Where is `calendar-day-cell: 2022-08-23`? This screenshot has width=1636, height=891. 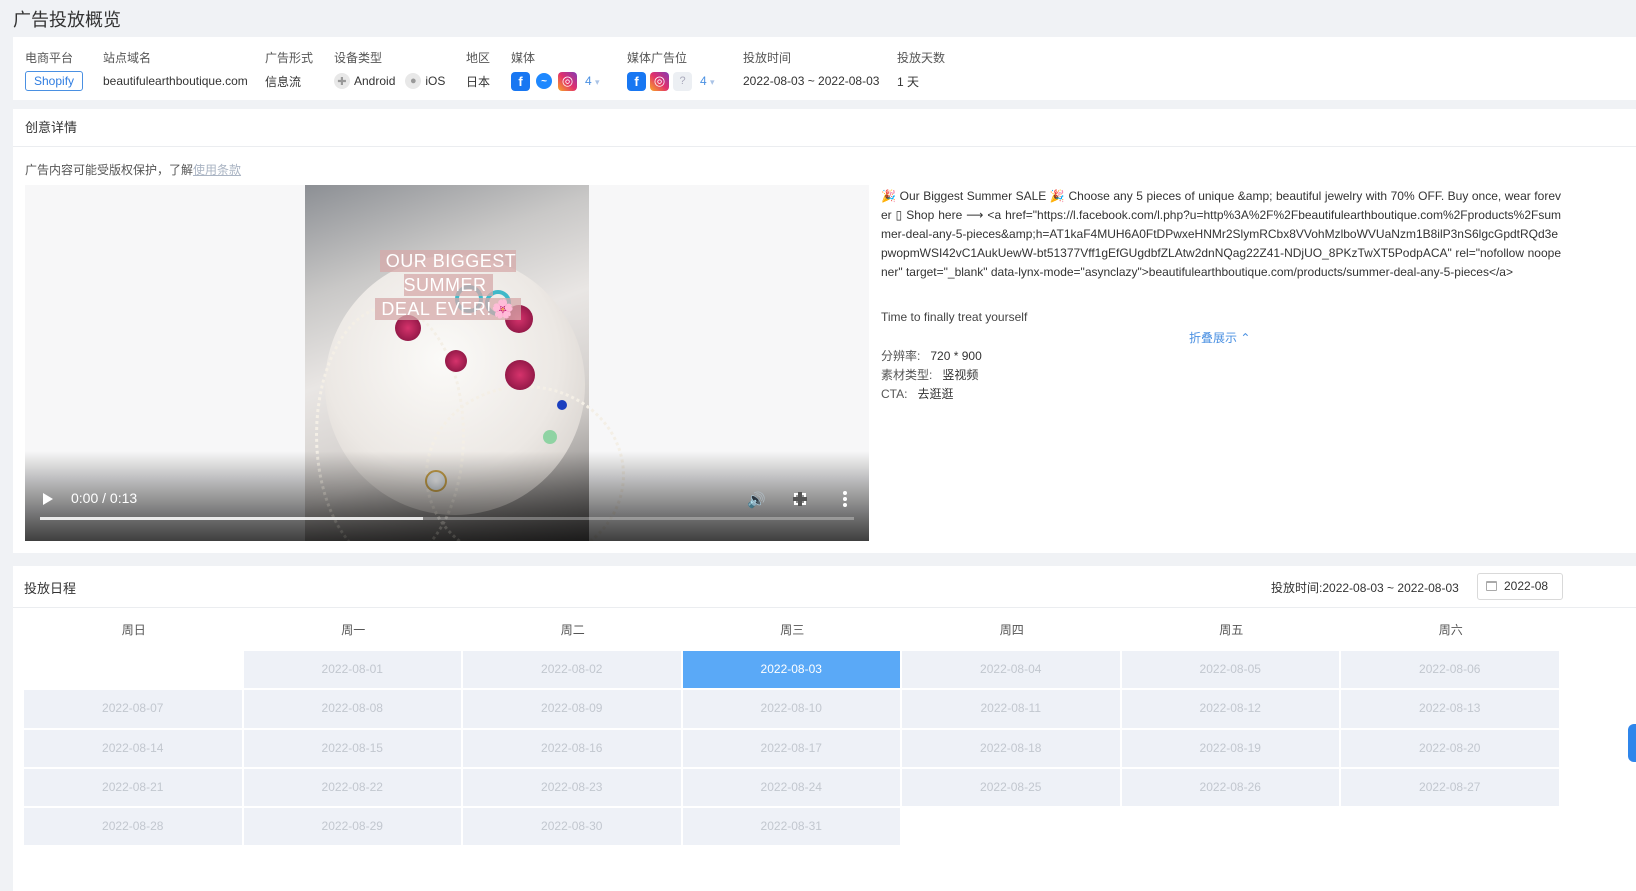
calendar-day-cell: 2022-08-23 is located at coordinates (573, 787).